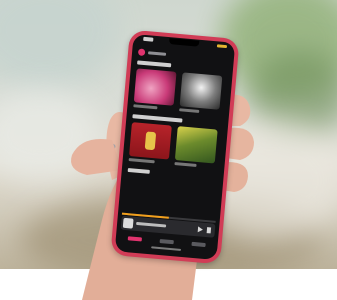  I want to click on app-logo-icon, so click(141, 52).